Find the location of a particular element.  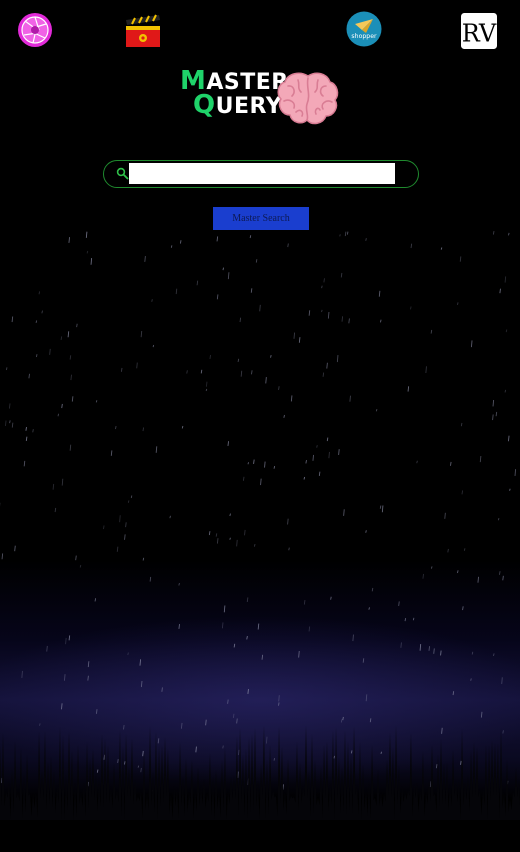

shopper-icon: shopper is located at coordinates (364, 29).